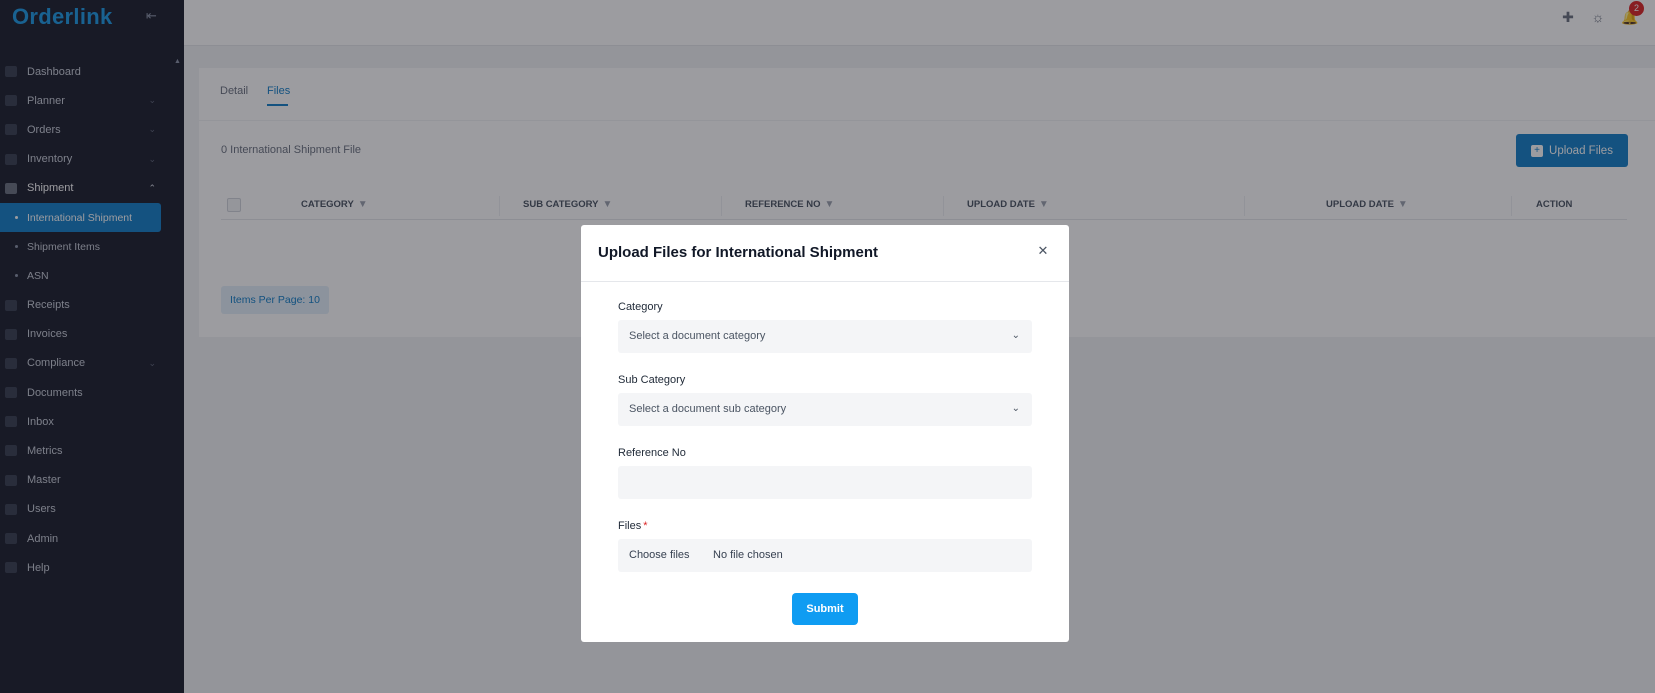  I want to click on required-marker: *, so click(645, 526).